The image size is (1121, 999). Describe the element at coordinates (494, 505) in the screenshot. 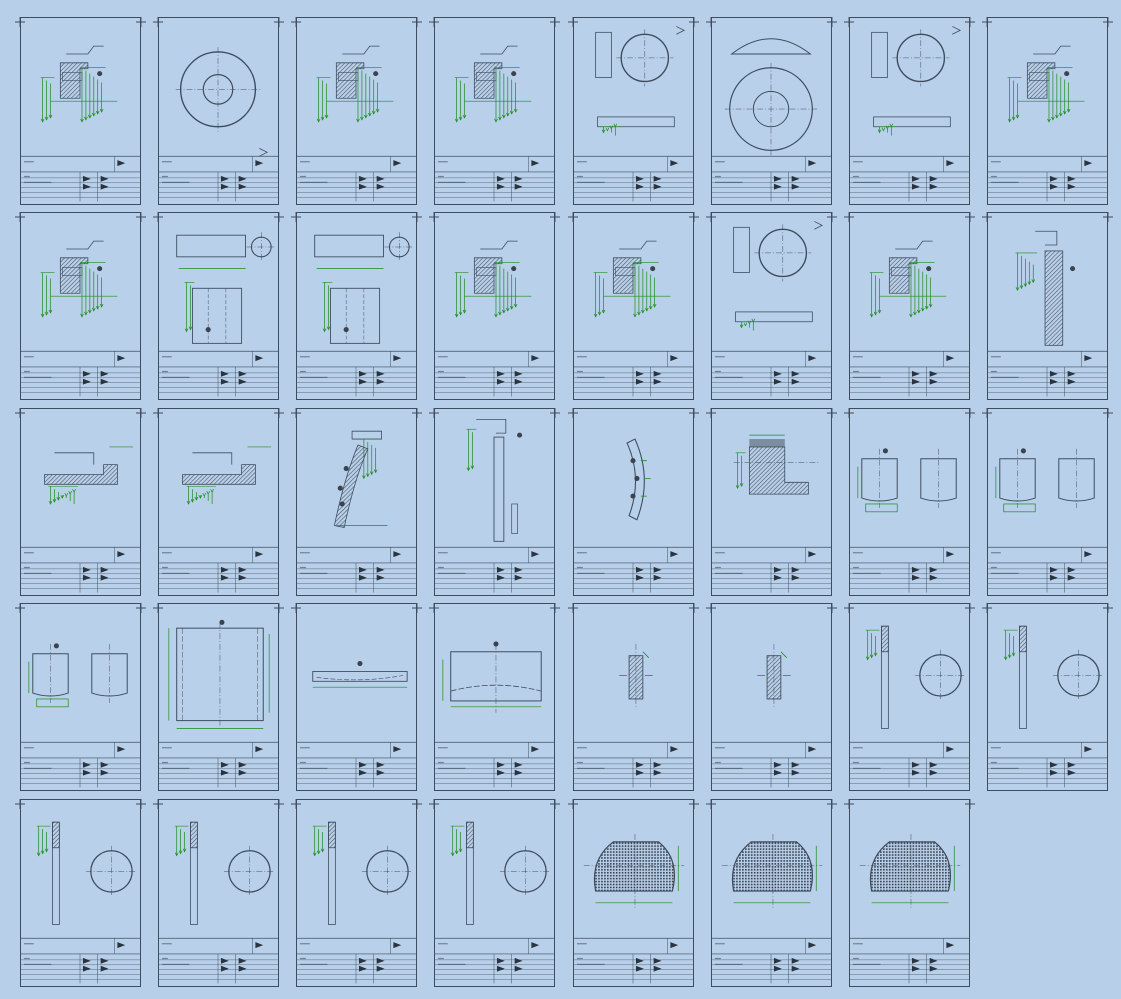

I see `column-section-icon` at that location.